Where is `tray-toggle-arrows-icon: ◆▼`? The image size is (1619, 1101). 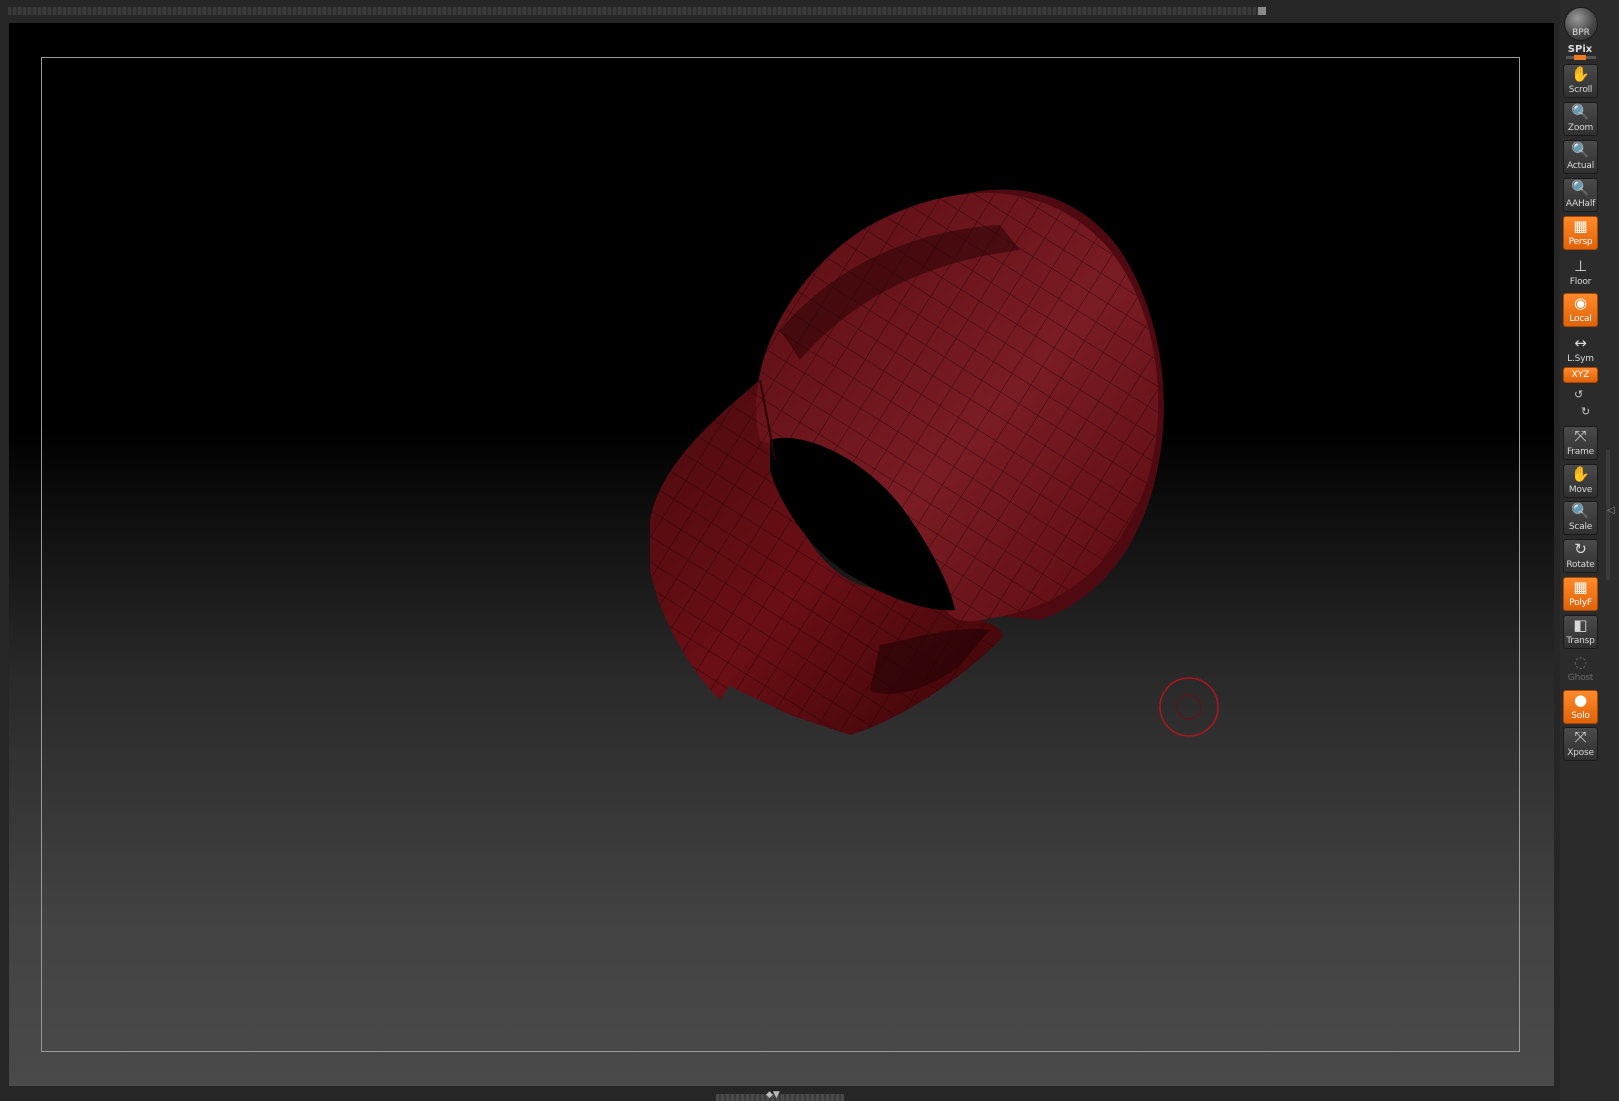
tray-toggle-arrows-icon: ◆▼ is located at coordinates (773, 1095).